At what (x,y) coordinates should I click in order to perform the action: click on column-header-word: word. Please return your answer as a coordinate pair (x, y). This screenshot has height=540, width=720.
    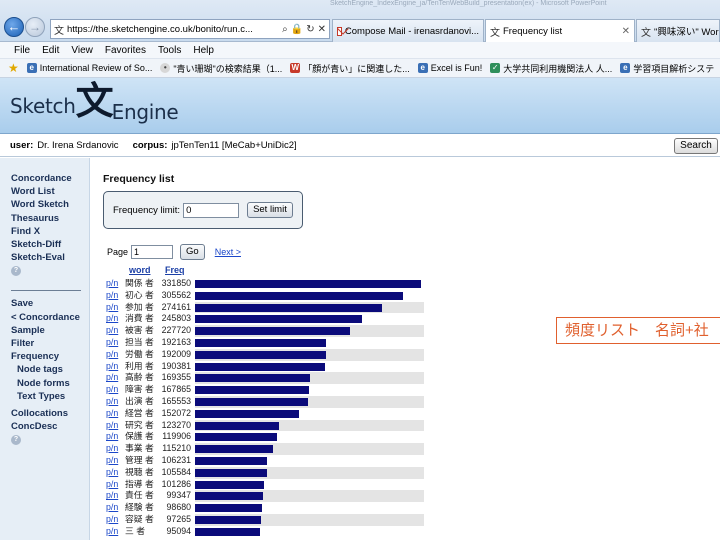
    Looking at the image, I should click on (140, 270).